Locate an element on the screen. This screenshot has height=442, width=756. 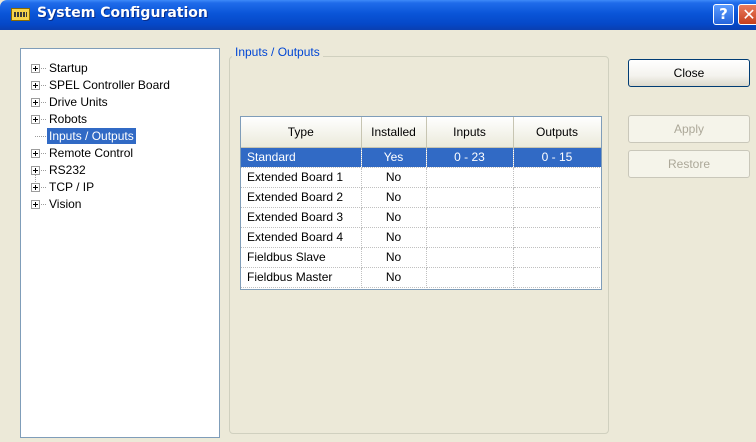
tree-item-label: TCP / IP is located at coordinates (72, 187).